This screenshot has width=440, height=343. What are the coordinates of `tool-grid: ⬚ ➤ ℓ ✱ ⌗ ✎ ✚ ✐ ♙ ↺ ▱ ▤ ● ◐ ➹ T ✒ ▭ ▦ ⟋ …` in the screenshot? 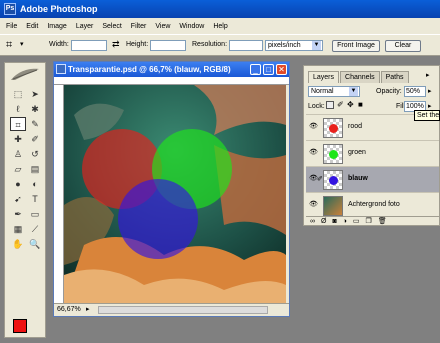 It's located at (27, 169).